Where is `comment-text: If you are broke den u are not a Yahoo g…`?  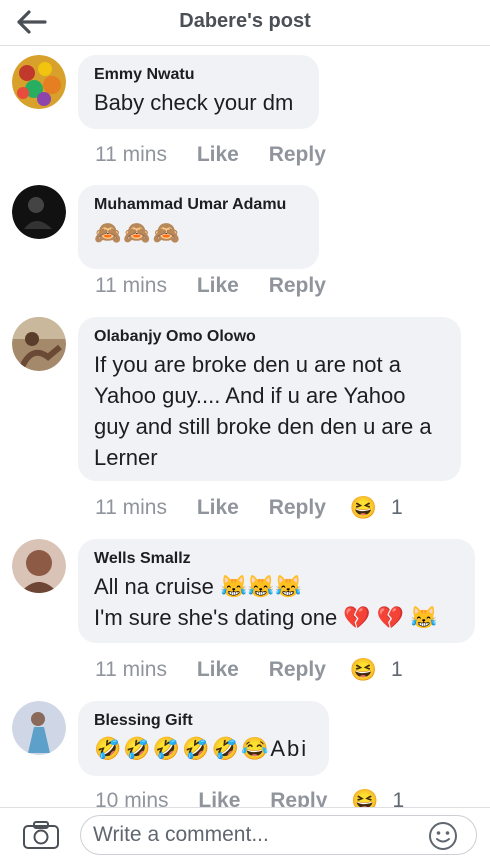 comment-text: If you are broke den u are not a Yahoo g… is located at coordinates (263, 411).